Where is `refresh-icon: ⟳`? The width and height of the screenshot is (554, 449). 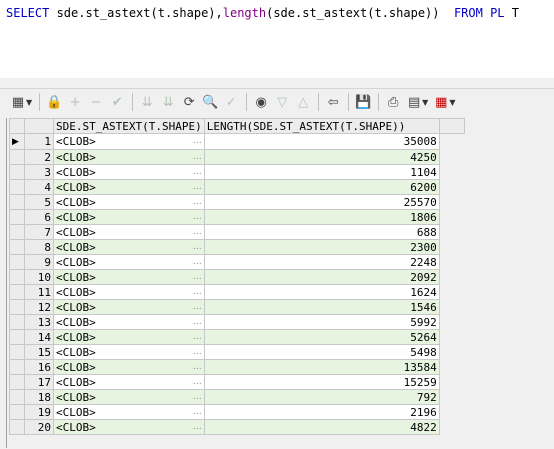 refresh-icon: ⟳ is located at coordinates (189, 102).